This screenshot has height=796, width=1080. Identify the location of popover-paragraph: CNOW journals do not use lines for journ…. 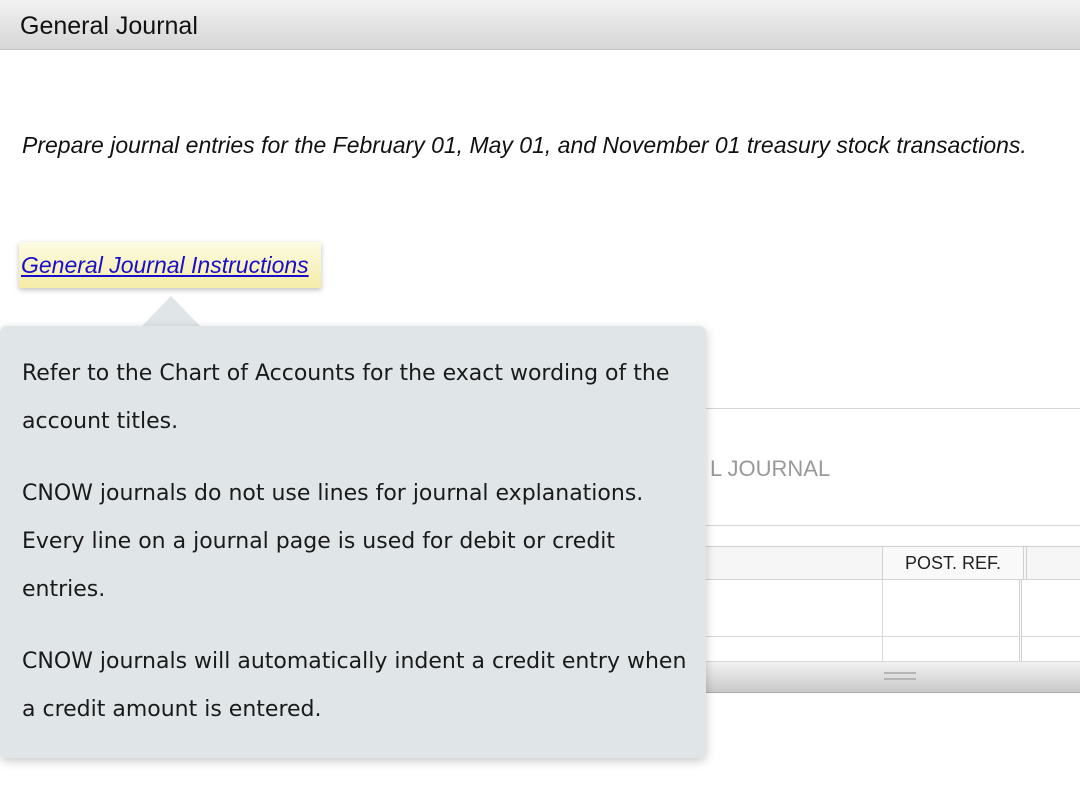
(333, 541).